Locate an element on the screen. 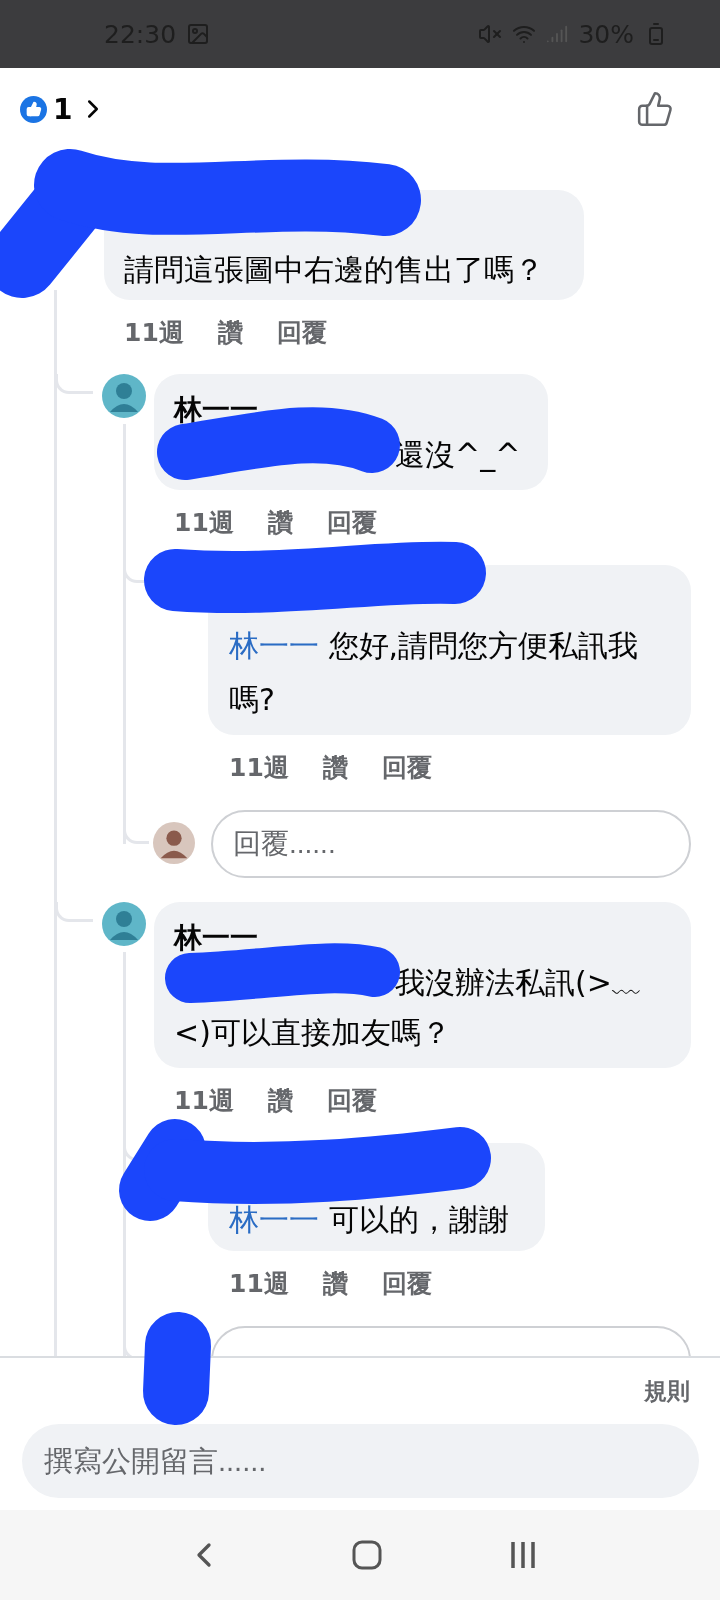 The image size is (720, 1600). comment-text: 我沒辦法私訊(>﹏<)可以直接加友嗎？ is located at coordinates (408, 1007).